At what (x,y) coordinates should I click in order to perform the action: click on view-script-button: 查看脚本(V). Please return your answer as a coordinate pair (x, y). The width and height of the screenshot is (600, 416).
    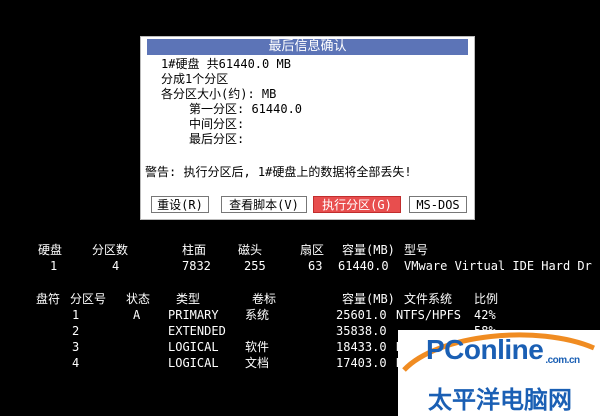
    Looking at the image, I should click on (264, 204).